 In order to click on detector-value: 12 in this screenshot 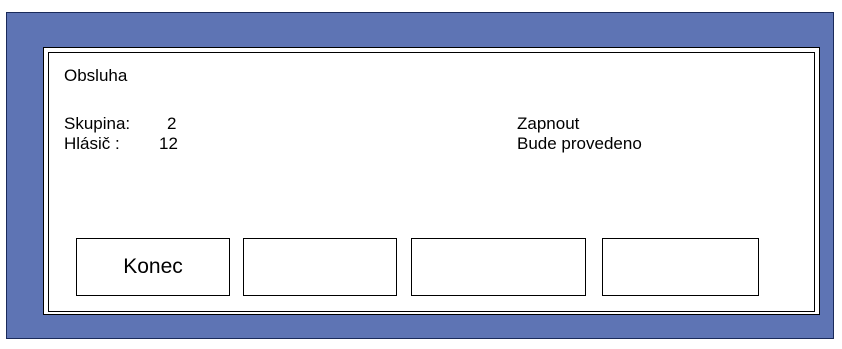, I will do `click(168, 143)`.